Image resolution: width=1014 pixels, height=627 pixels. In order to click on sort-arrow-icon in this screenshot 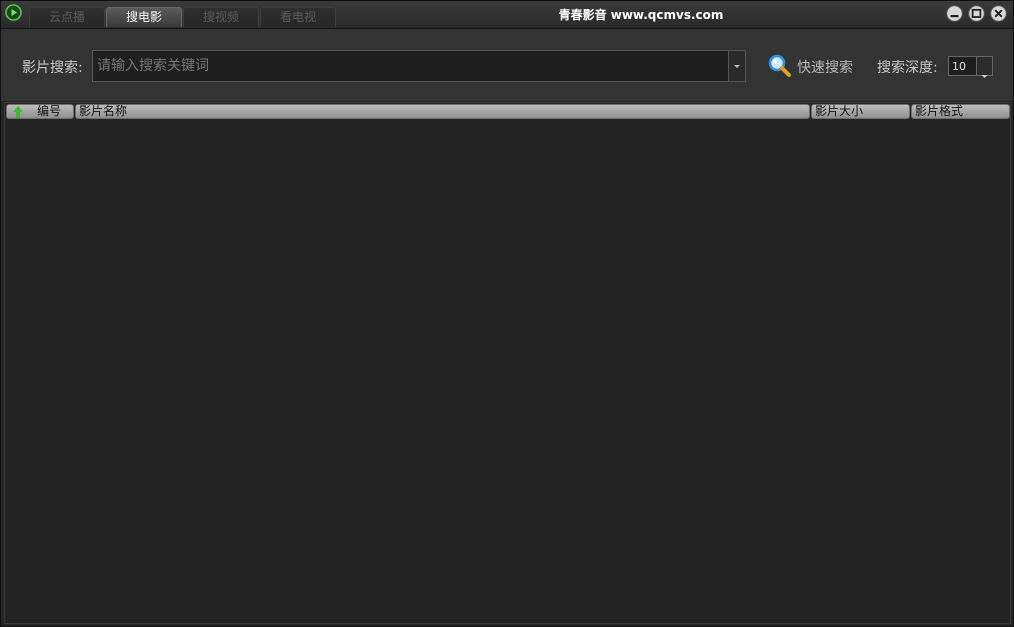, I will do `click(18, 112)`.